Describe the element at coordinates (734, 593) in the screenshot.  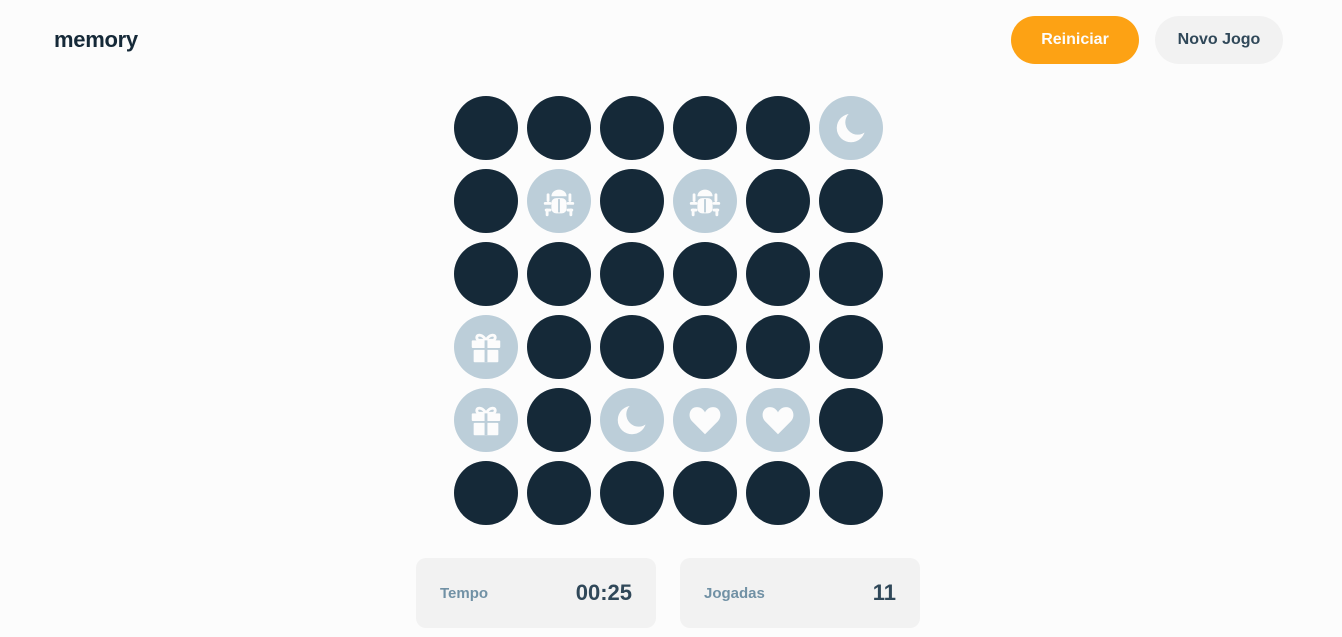
I see `moves-label: Jogadas` at that location.